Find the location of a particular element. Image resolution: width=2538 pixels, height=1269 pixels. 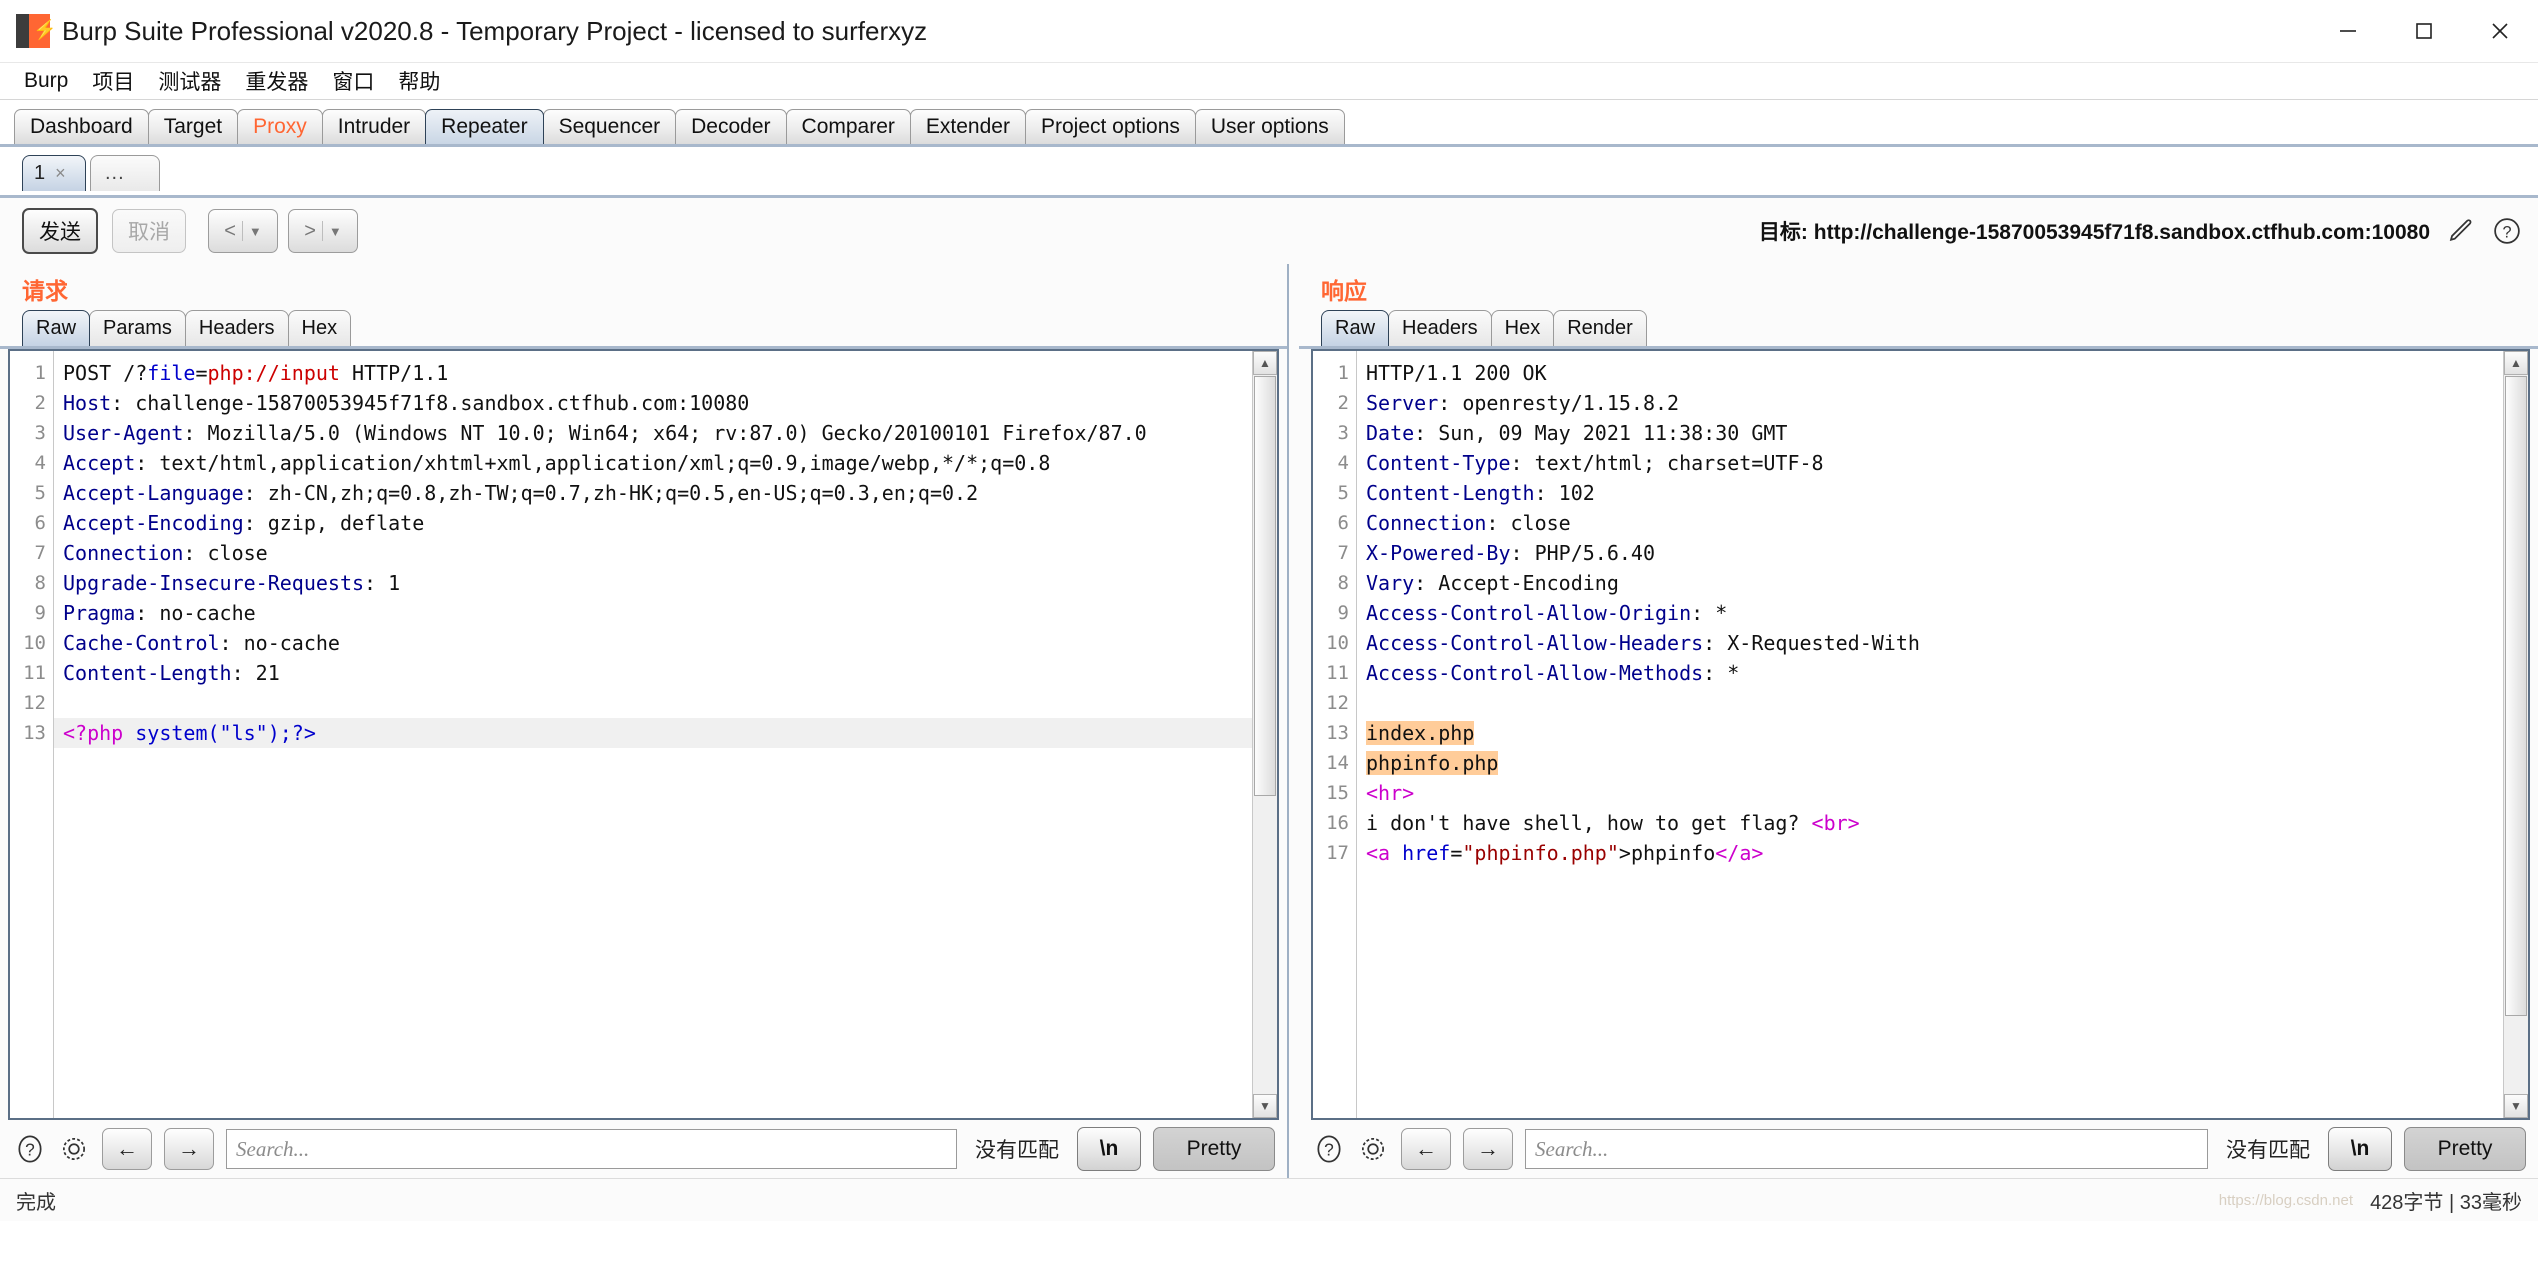

pane-splitter is located at coordinates (1293, 721).